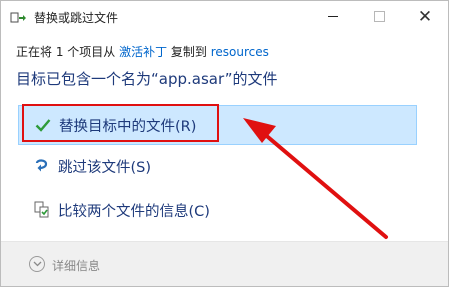 This screenshot has height=287, width=449. What do you see at coordinates (217, 166) in the screenshot?
I see `skip-file-option: 跳过该文件(S)` at bounding box center [217, 166].